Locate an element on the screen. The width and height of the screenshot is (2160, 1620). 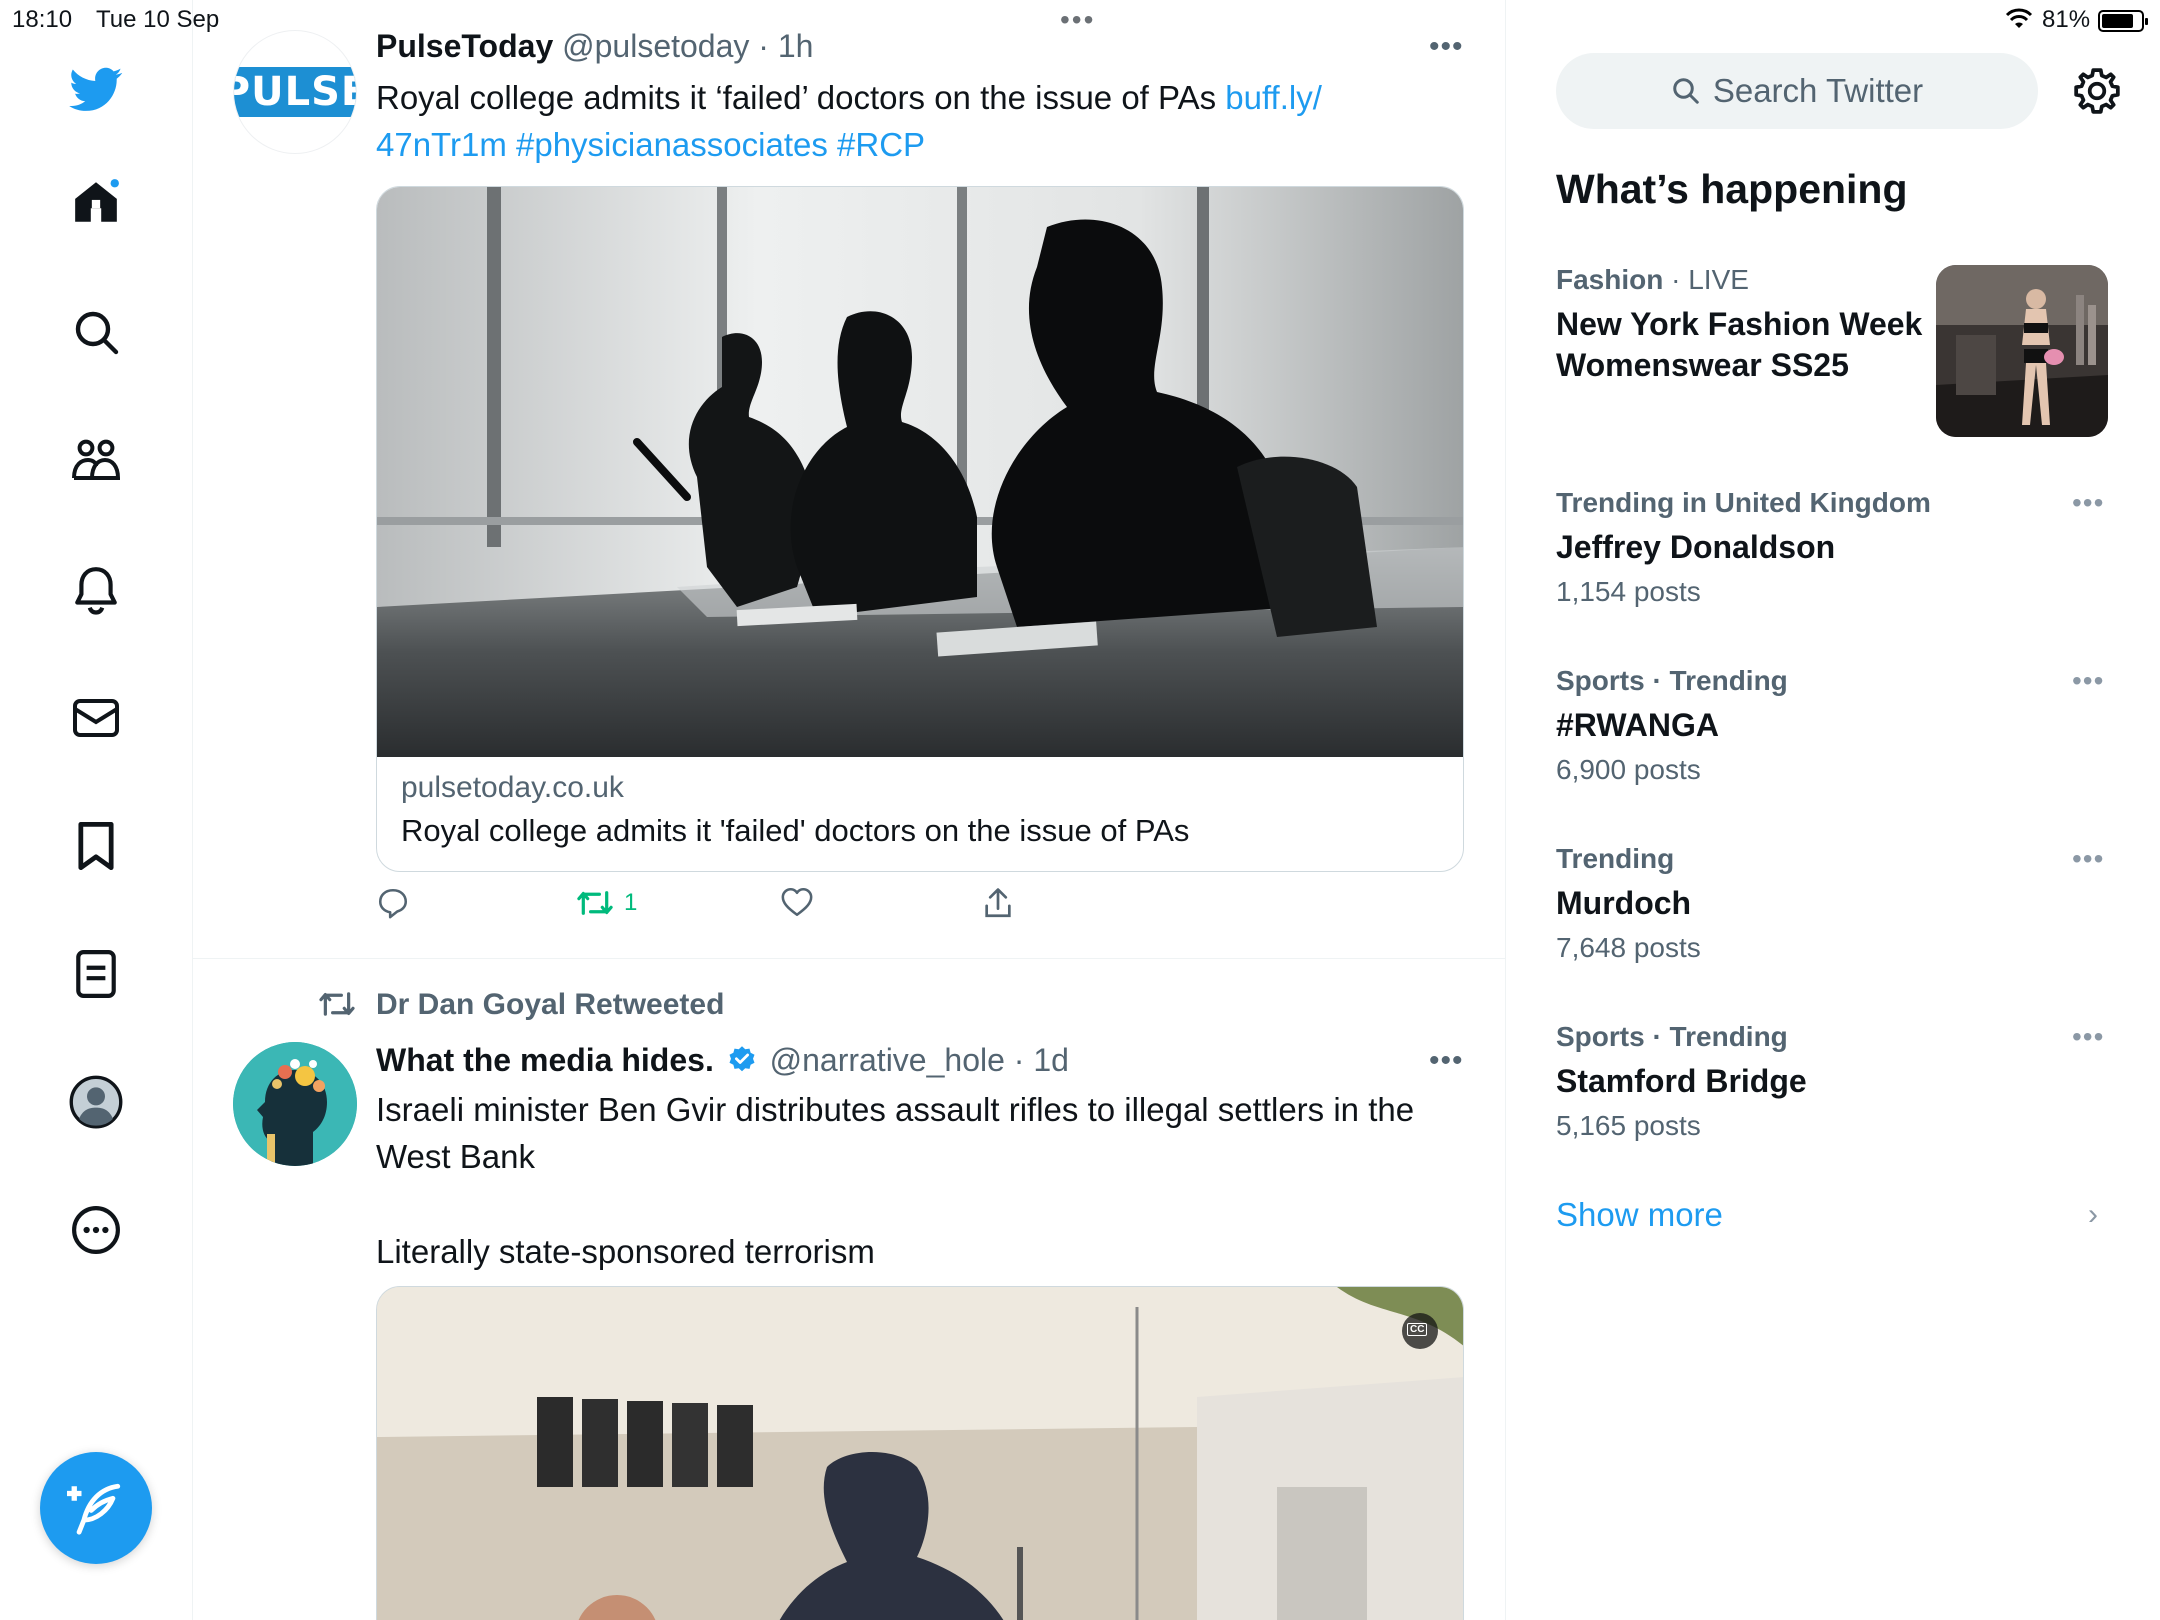
compose-feather-icon is located at coordinates (94, 1509).